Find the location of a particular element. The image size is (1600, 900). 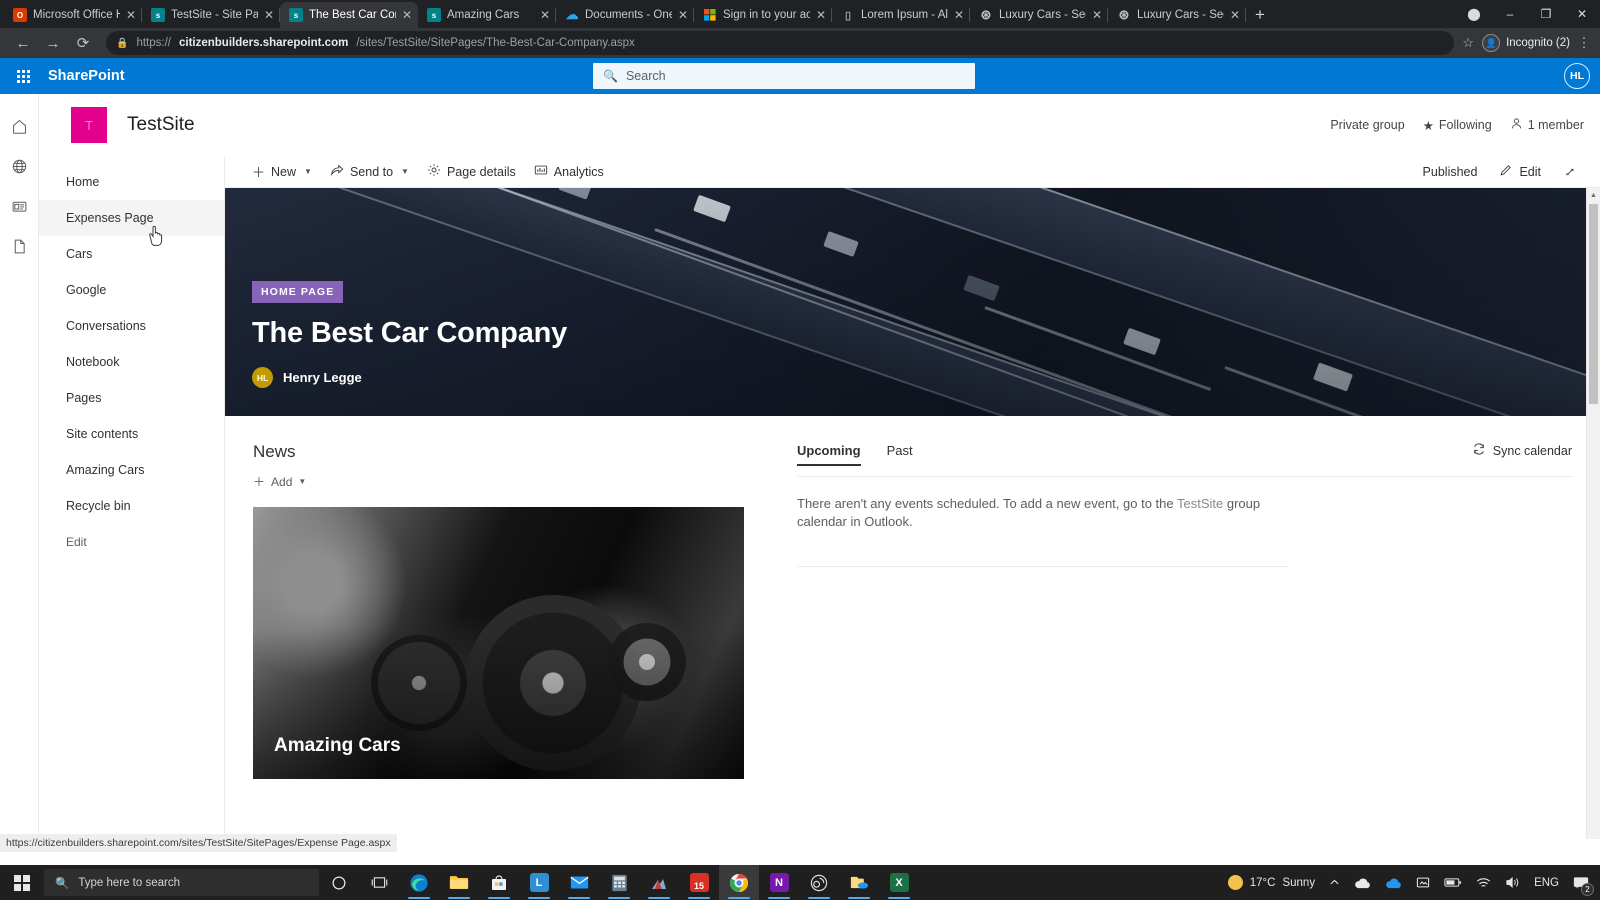

scrollbar-thumb is located at coordinates (1593, 304).